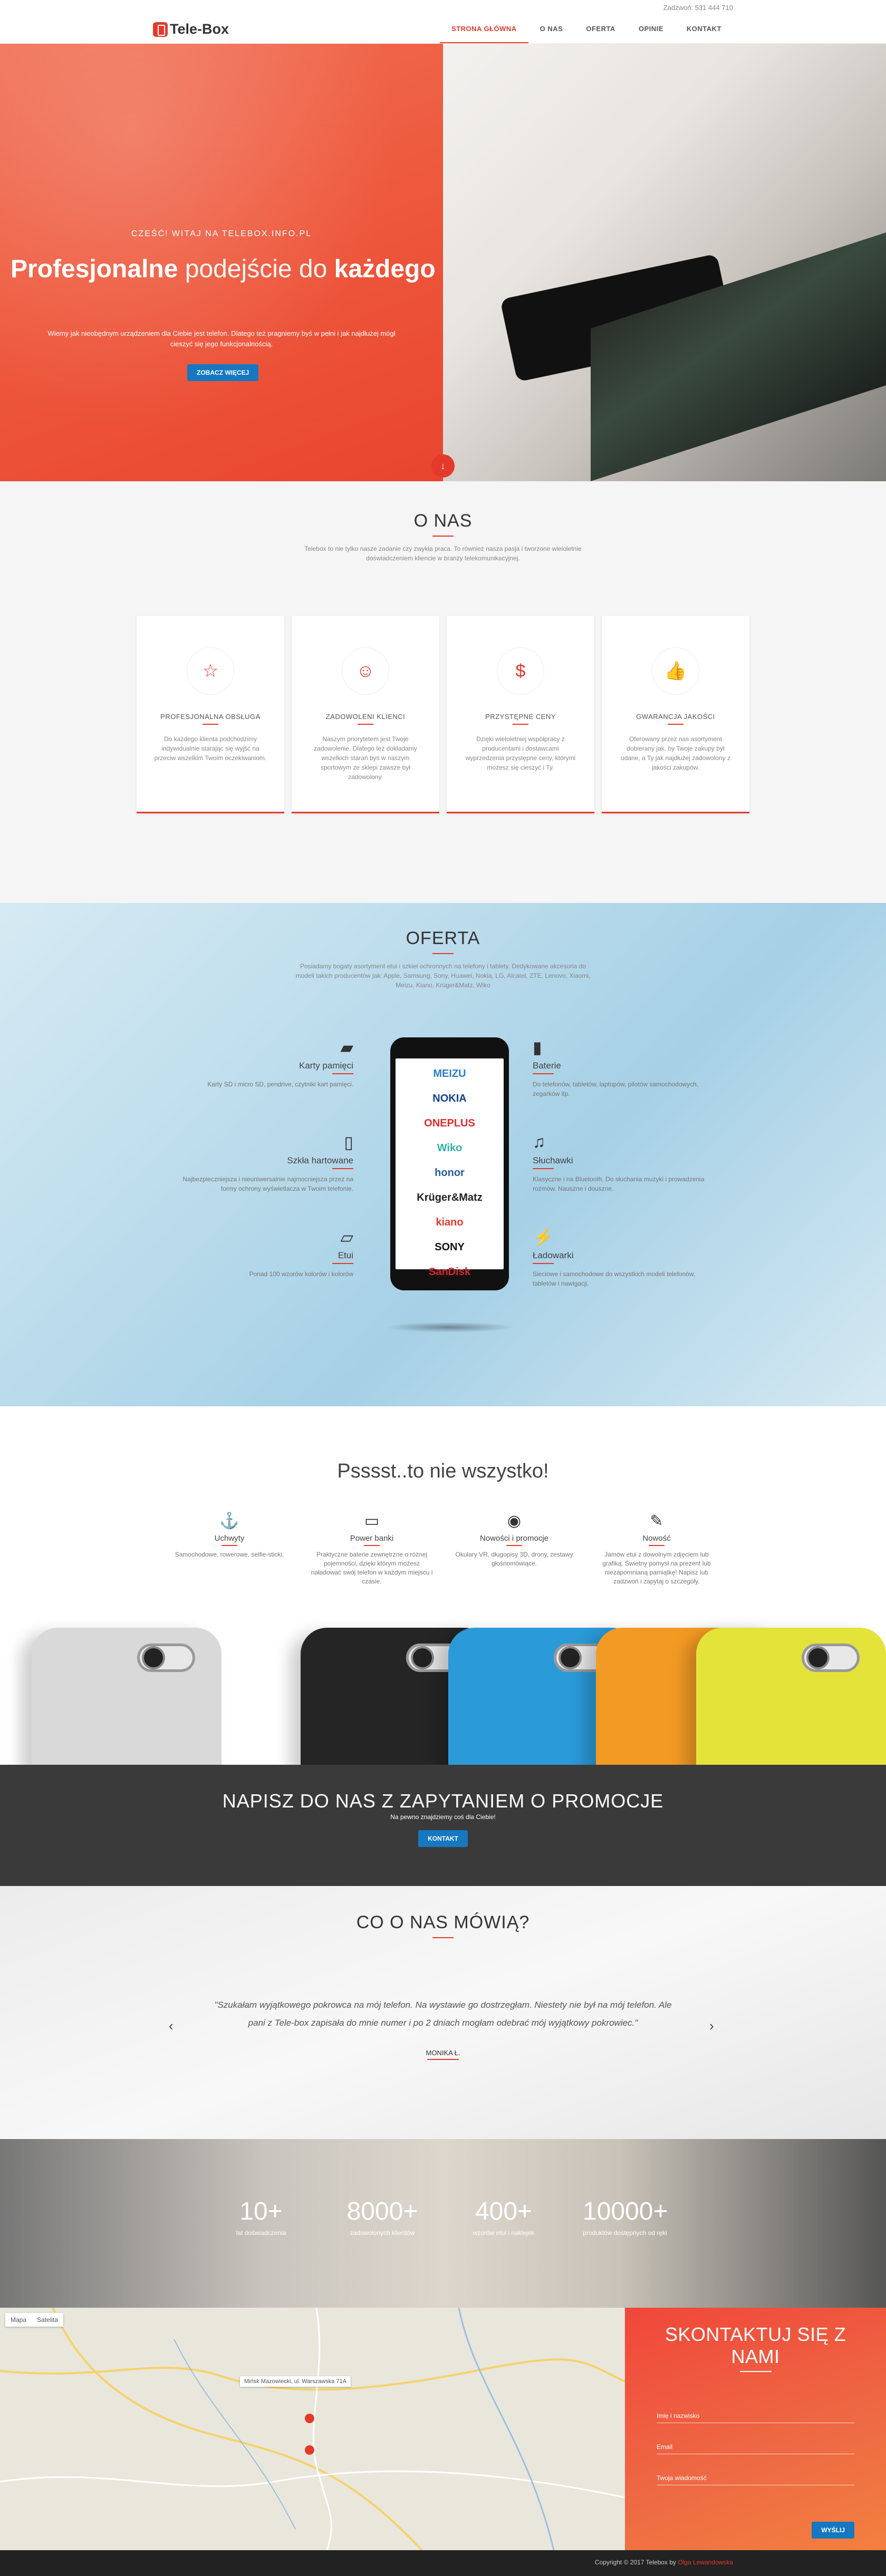  Describe the element at coordinates (449, 1123) in the screenshot. I see `brand-logo: ONEPLUS` at that location.